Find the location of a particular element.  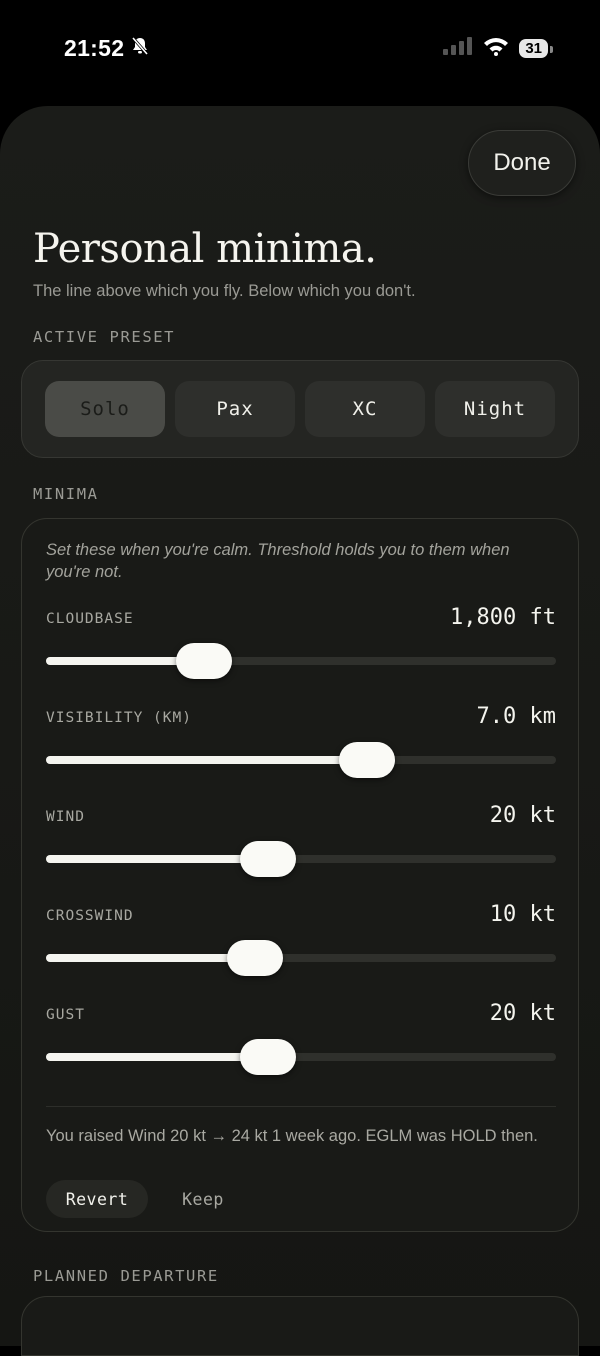

slider-crosswind: CROSSWIND 10 kt is located at coordinates (301, 950).